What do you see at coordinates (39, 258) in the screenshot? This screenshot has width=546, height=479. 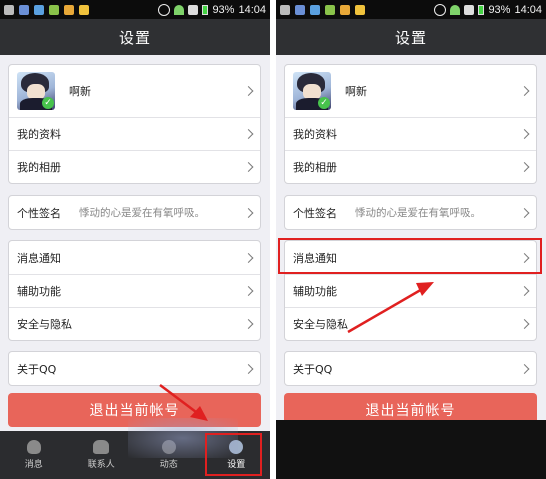 I see `menu-item-label: 消息通知` at bounding box center [39, 258].